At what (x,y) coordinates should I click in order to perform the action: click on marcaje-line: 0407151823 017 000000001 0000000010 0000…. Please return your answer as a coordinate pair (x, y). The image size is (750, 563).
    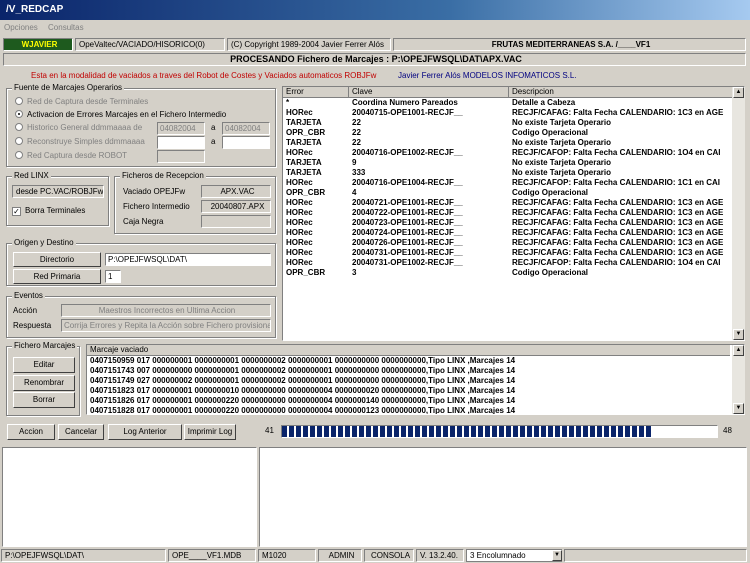
    Looking at the image, I should click on (303, 390).